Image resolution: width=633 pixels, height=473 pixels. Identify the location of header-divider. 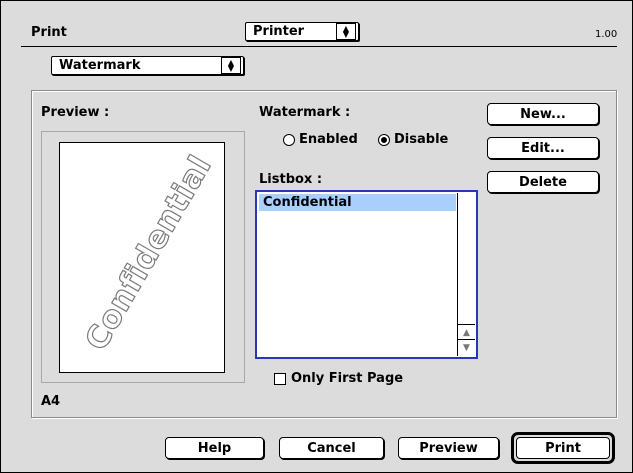
(319, 46).